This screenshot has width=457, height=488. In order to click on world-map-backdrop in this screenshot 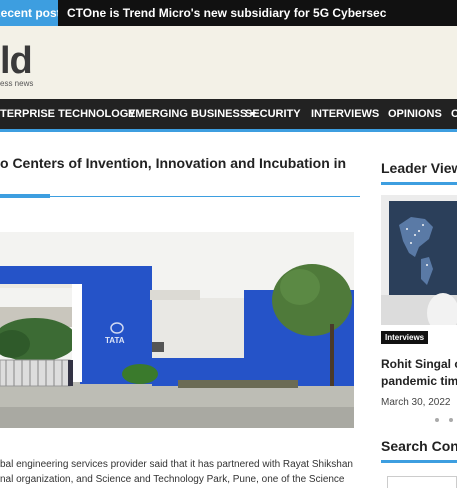, I will do `click(419, 260)`.